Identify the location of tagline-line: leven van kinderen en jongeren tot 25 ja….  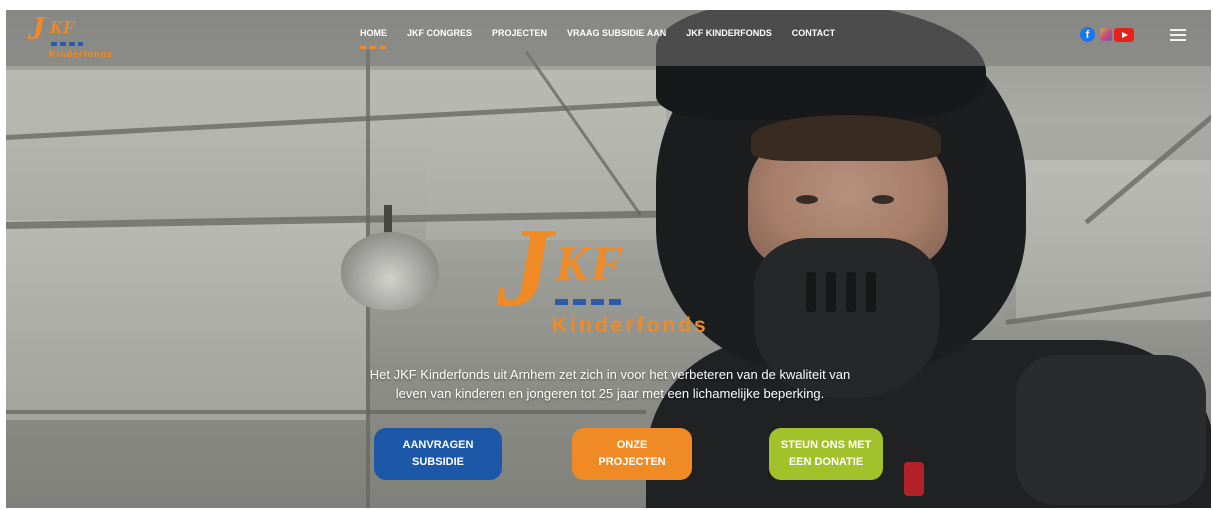
(610, 393).